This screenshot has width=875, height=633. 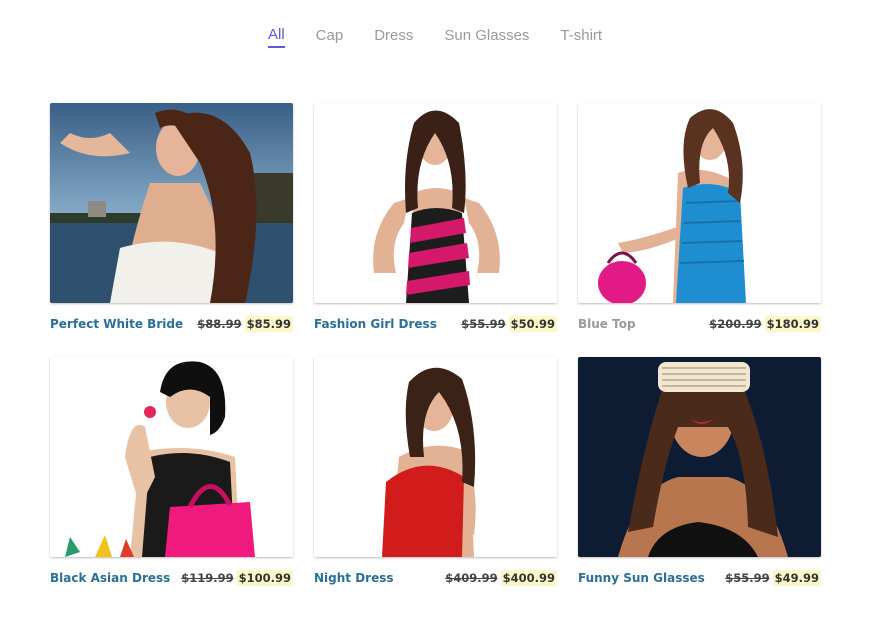 What do you see at coordinates (532, 324) in the screenshot?
I see `sale-price: $50.99` at bounding box center [532, 324].